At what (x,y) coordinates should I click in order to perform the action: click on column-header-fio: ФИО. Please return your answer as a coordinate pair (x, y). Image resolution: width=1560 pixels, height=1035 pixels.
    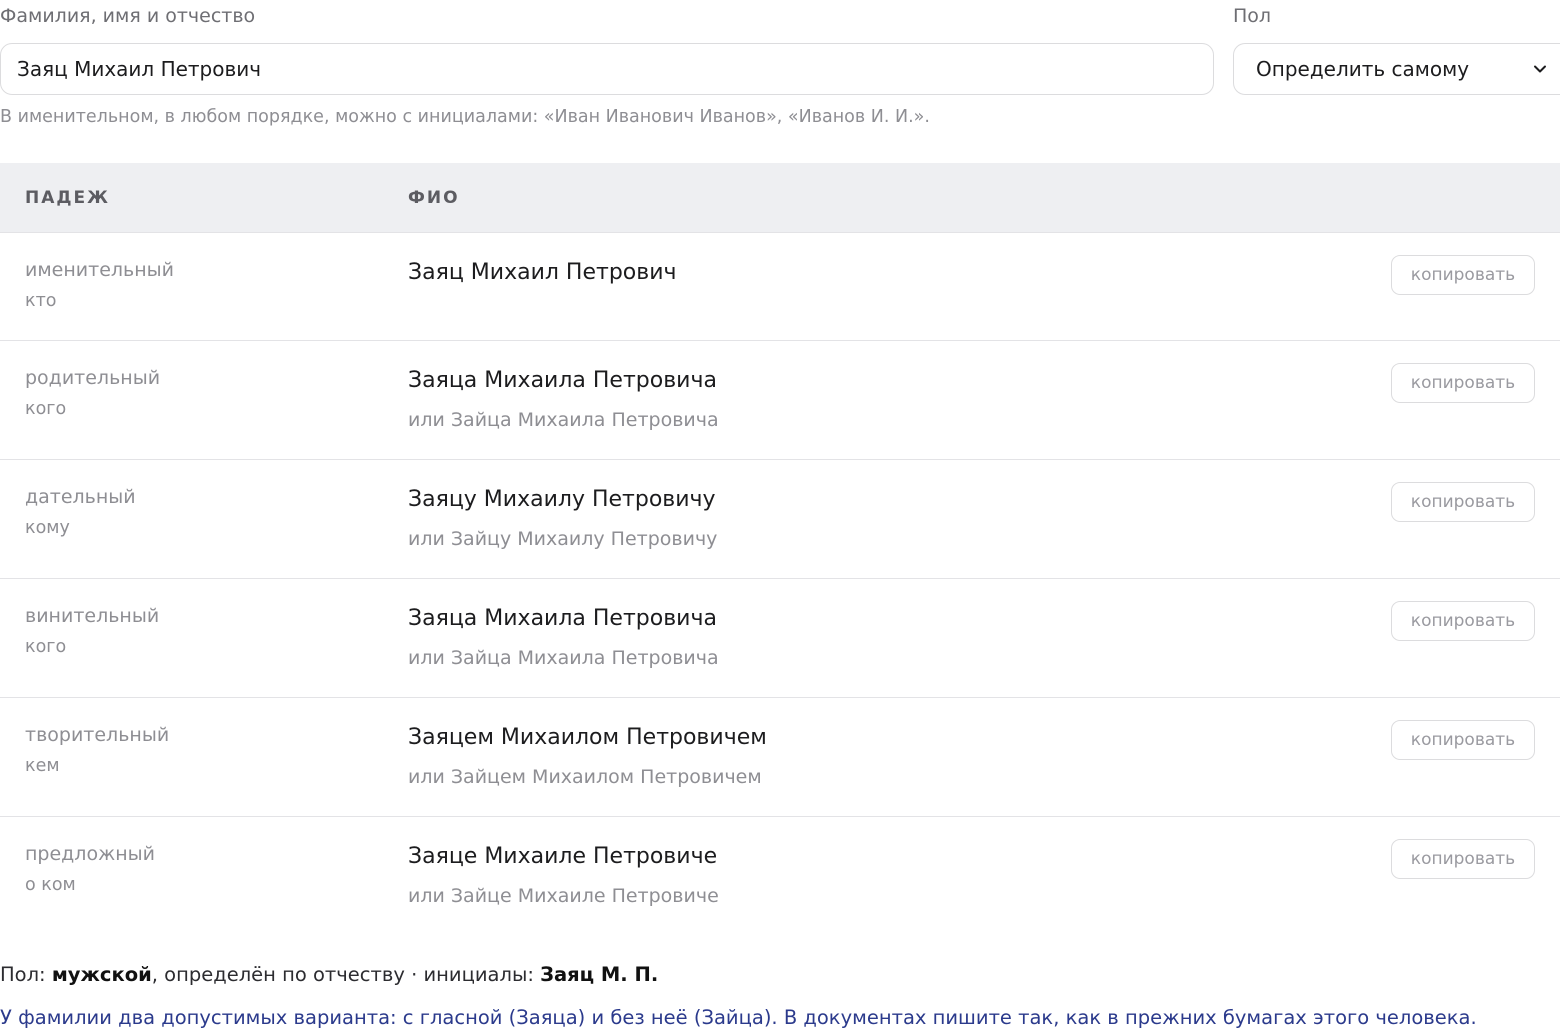
    Looking at the image, I should click on (434, 198).